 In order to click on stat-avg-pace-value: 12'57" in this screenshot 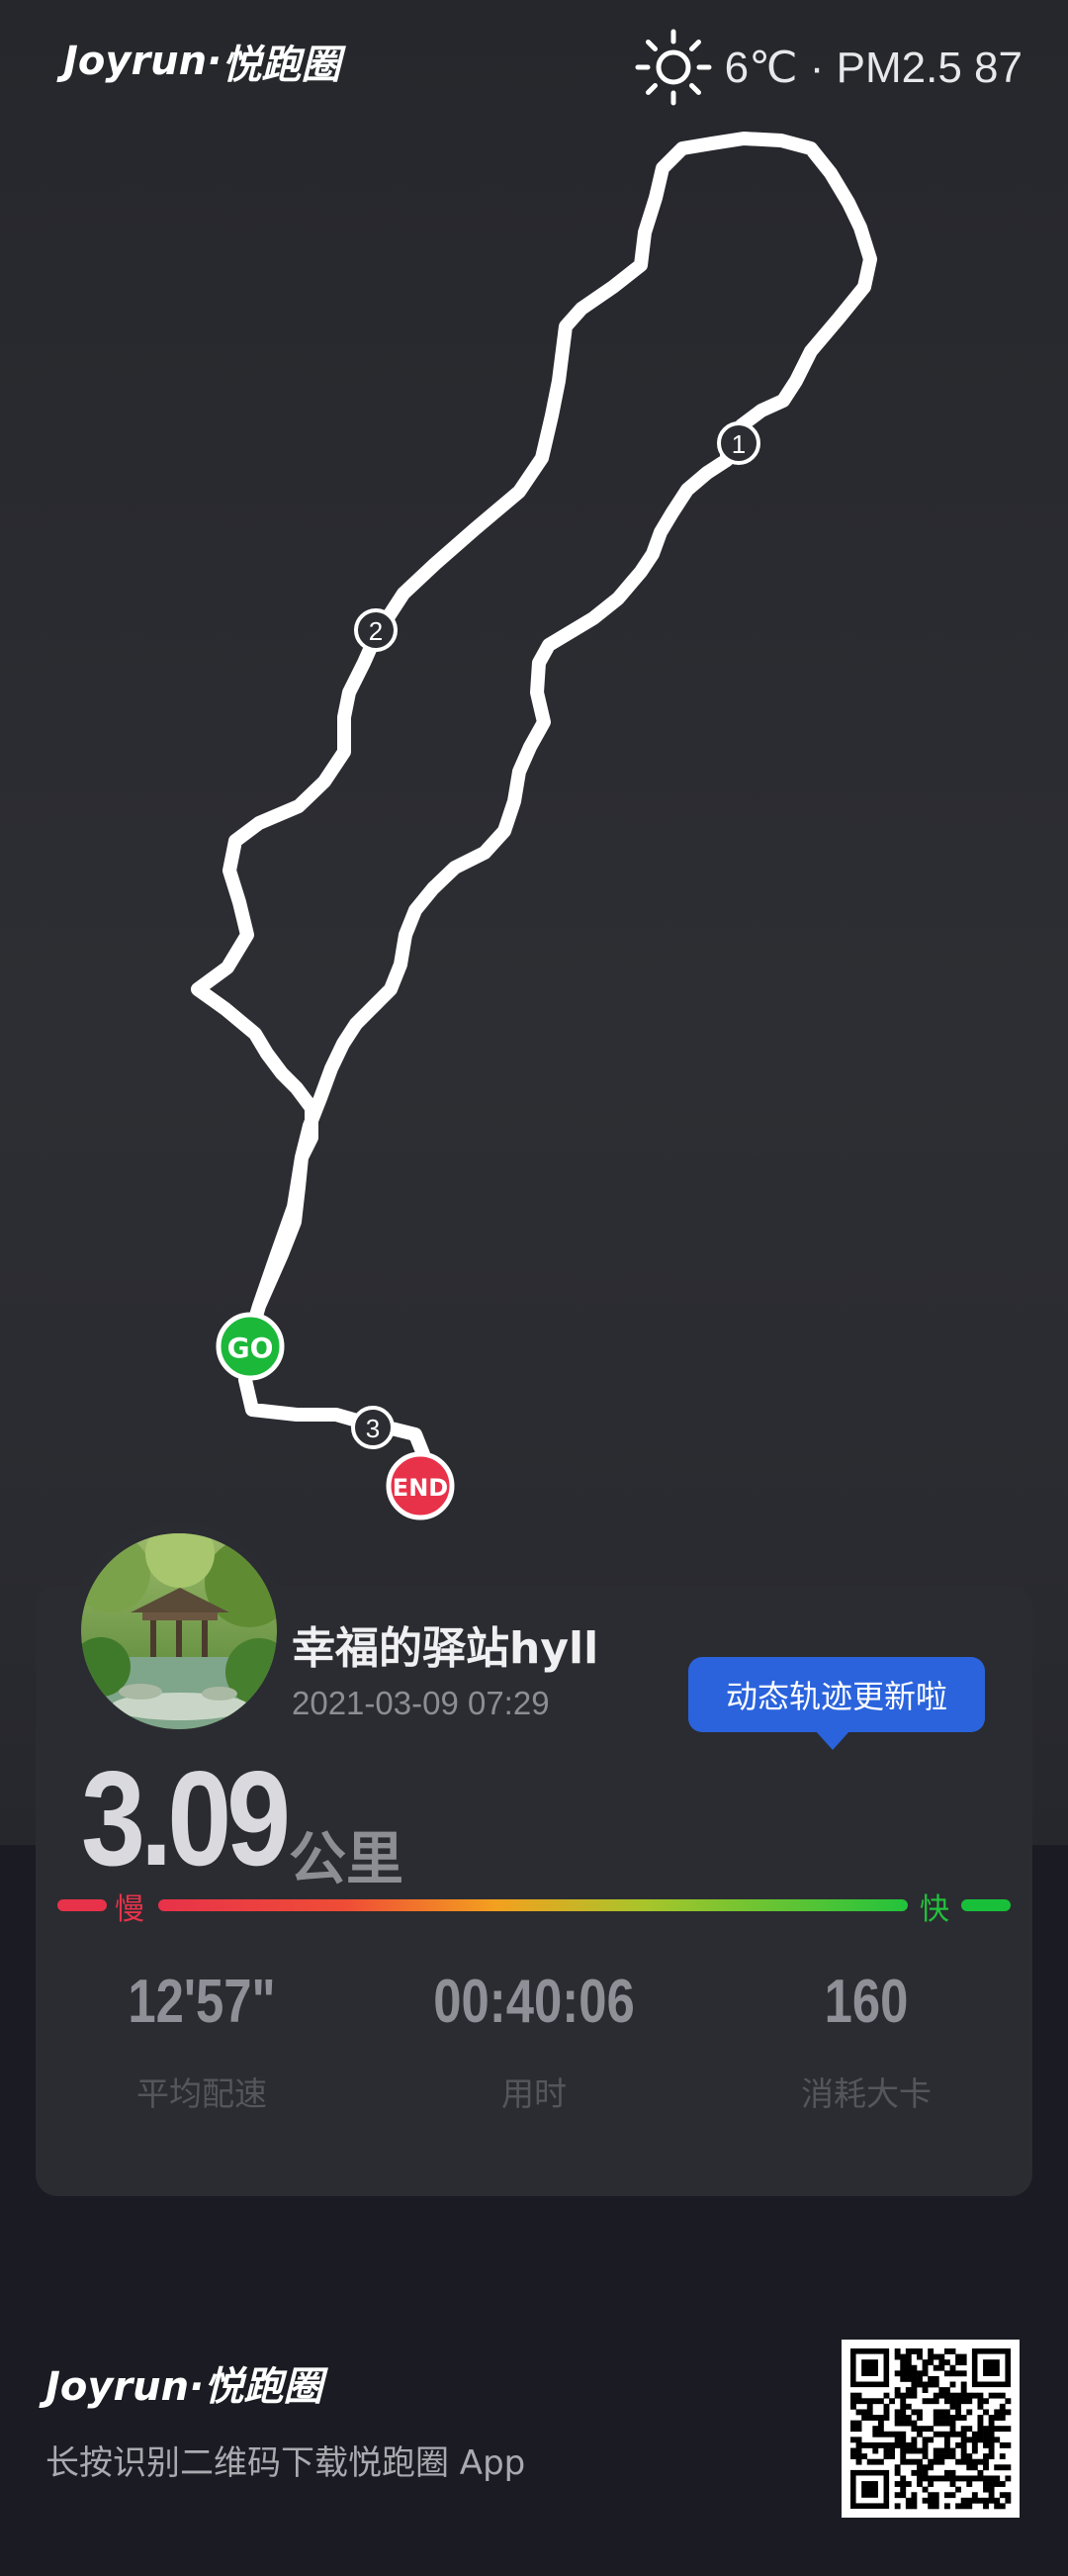, I will do `click(202, 2002)`.